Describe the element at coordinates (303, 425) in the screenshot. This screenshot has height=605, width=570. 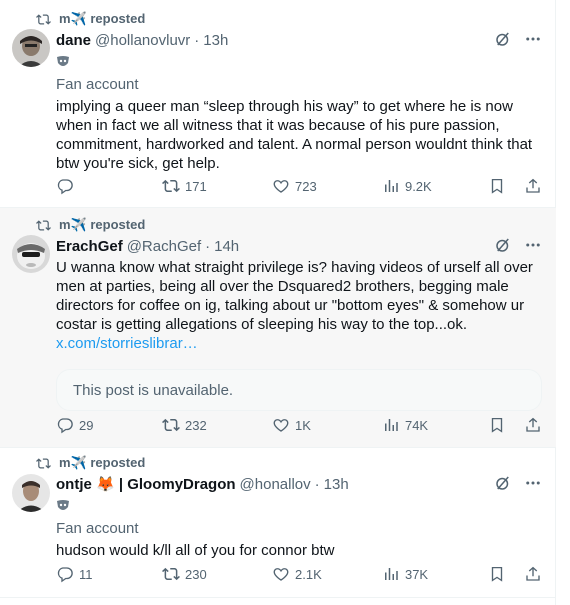
I see `like-count: 1K` at that location.